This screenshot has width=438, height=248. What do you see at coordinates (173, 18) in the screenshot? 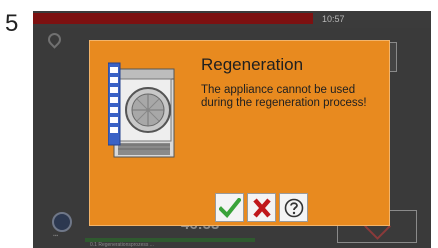
I see `status-progress-bar` at bounding box center [173, 18].